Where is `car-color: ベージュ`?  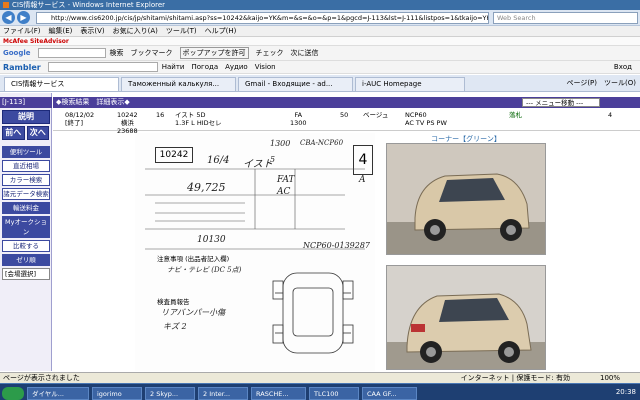 car-color: ベージュ is located at coordinates (376, 115).